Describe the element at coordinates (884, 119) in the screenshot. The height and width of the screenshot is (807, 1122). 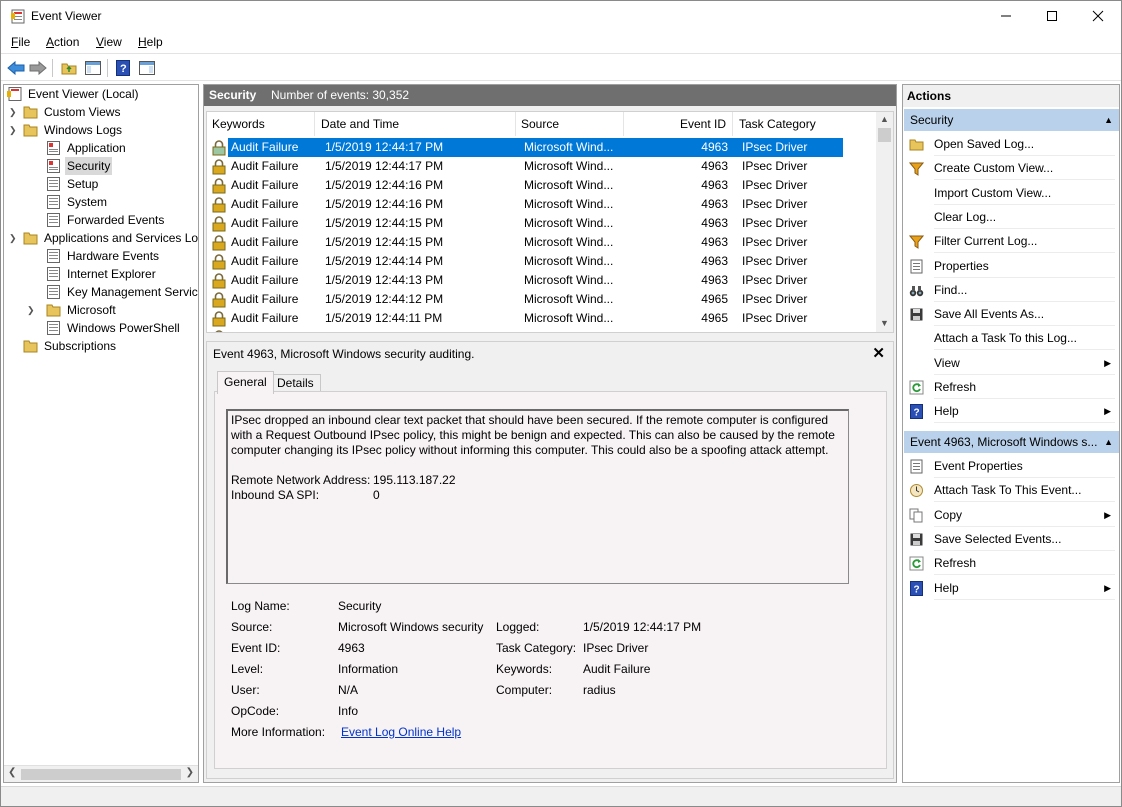
I see `scroll-up-icon: ▲` at that location.